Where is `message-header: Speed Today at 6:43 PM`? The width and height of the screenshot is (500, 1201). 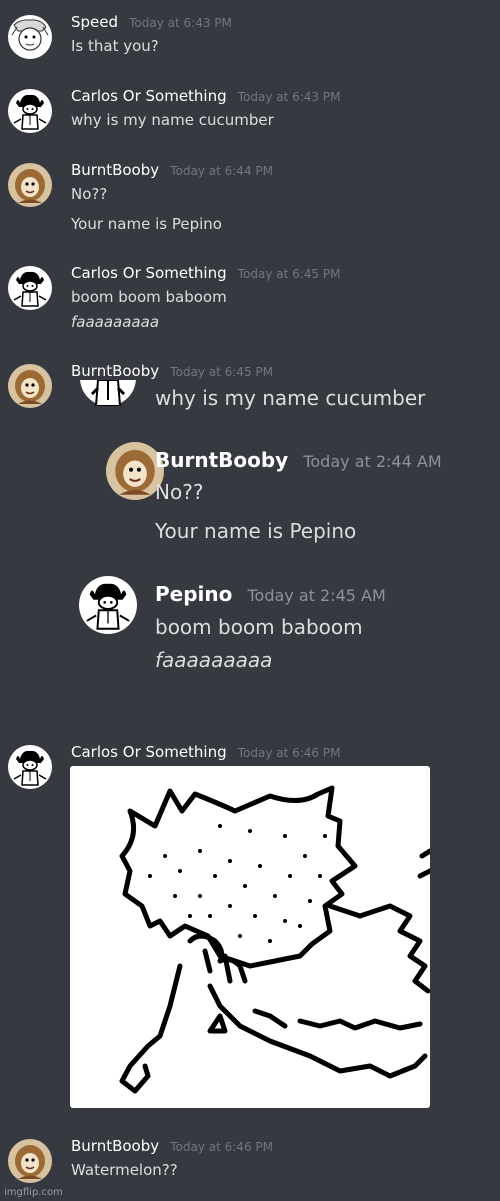 message-header: Speed Today at 6:43 PM is located at coordinates (151, 21).